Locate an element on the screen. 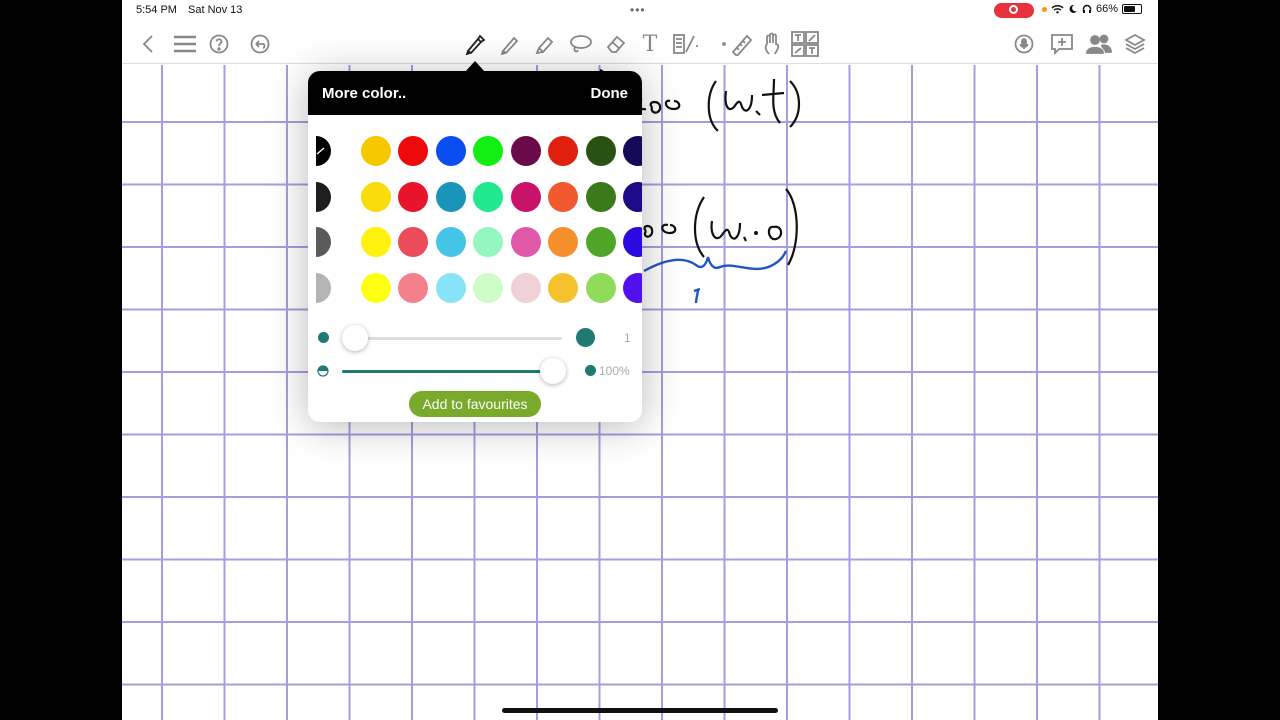  status-time: 5:54 PM is located at coordinates (156, 10).